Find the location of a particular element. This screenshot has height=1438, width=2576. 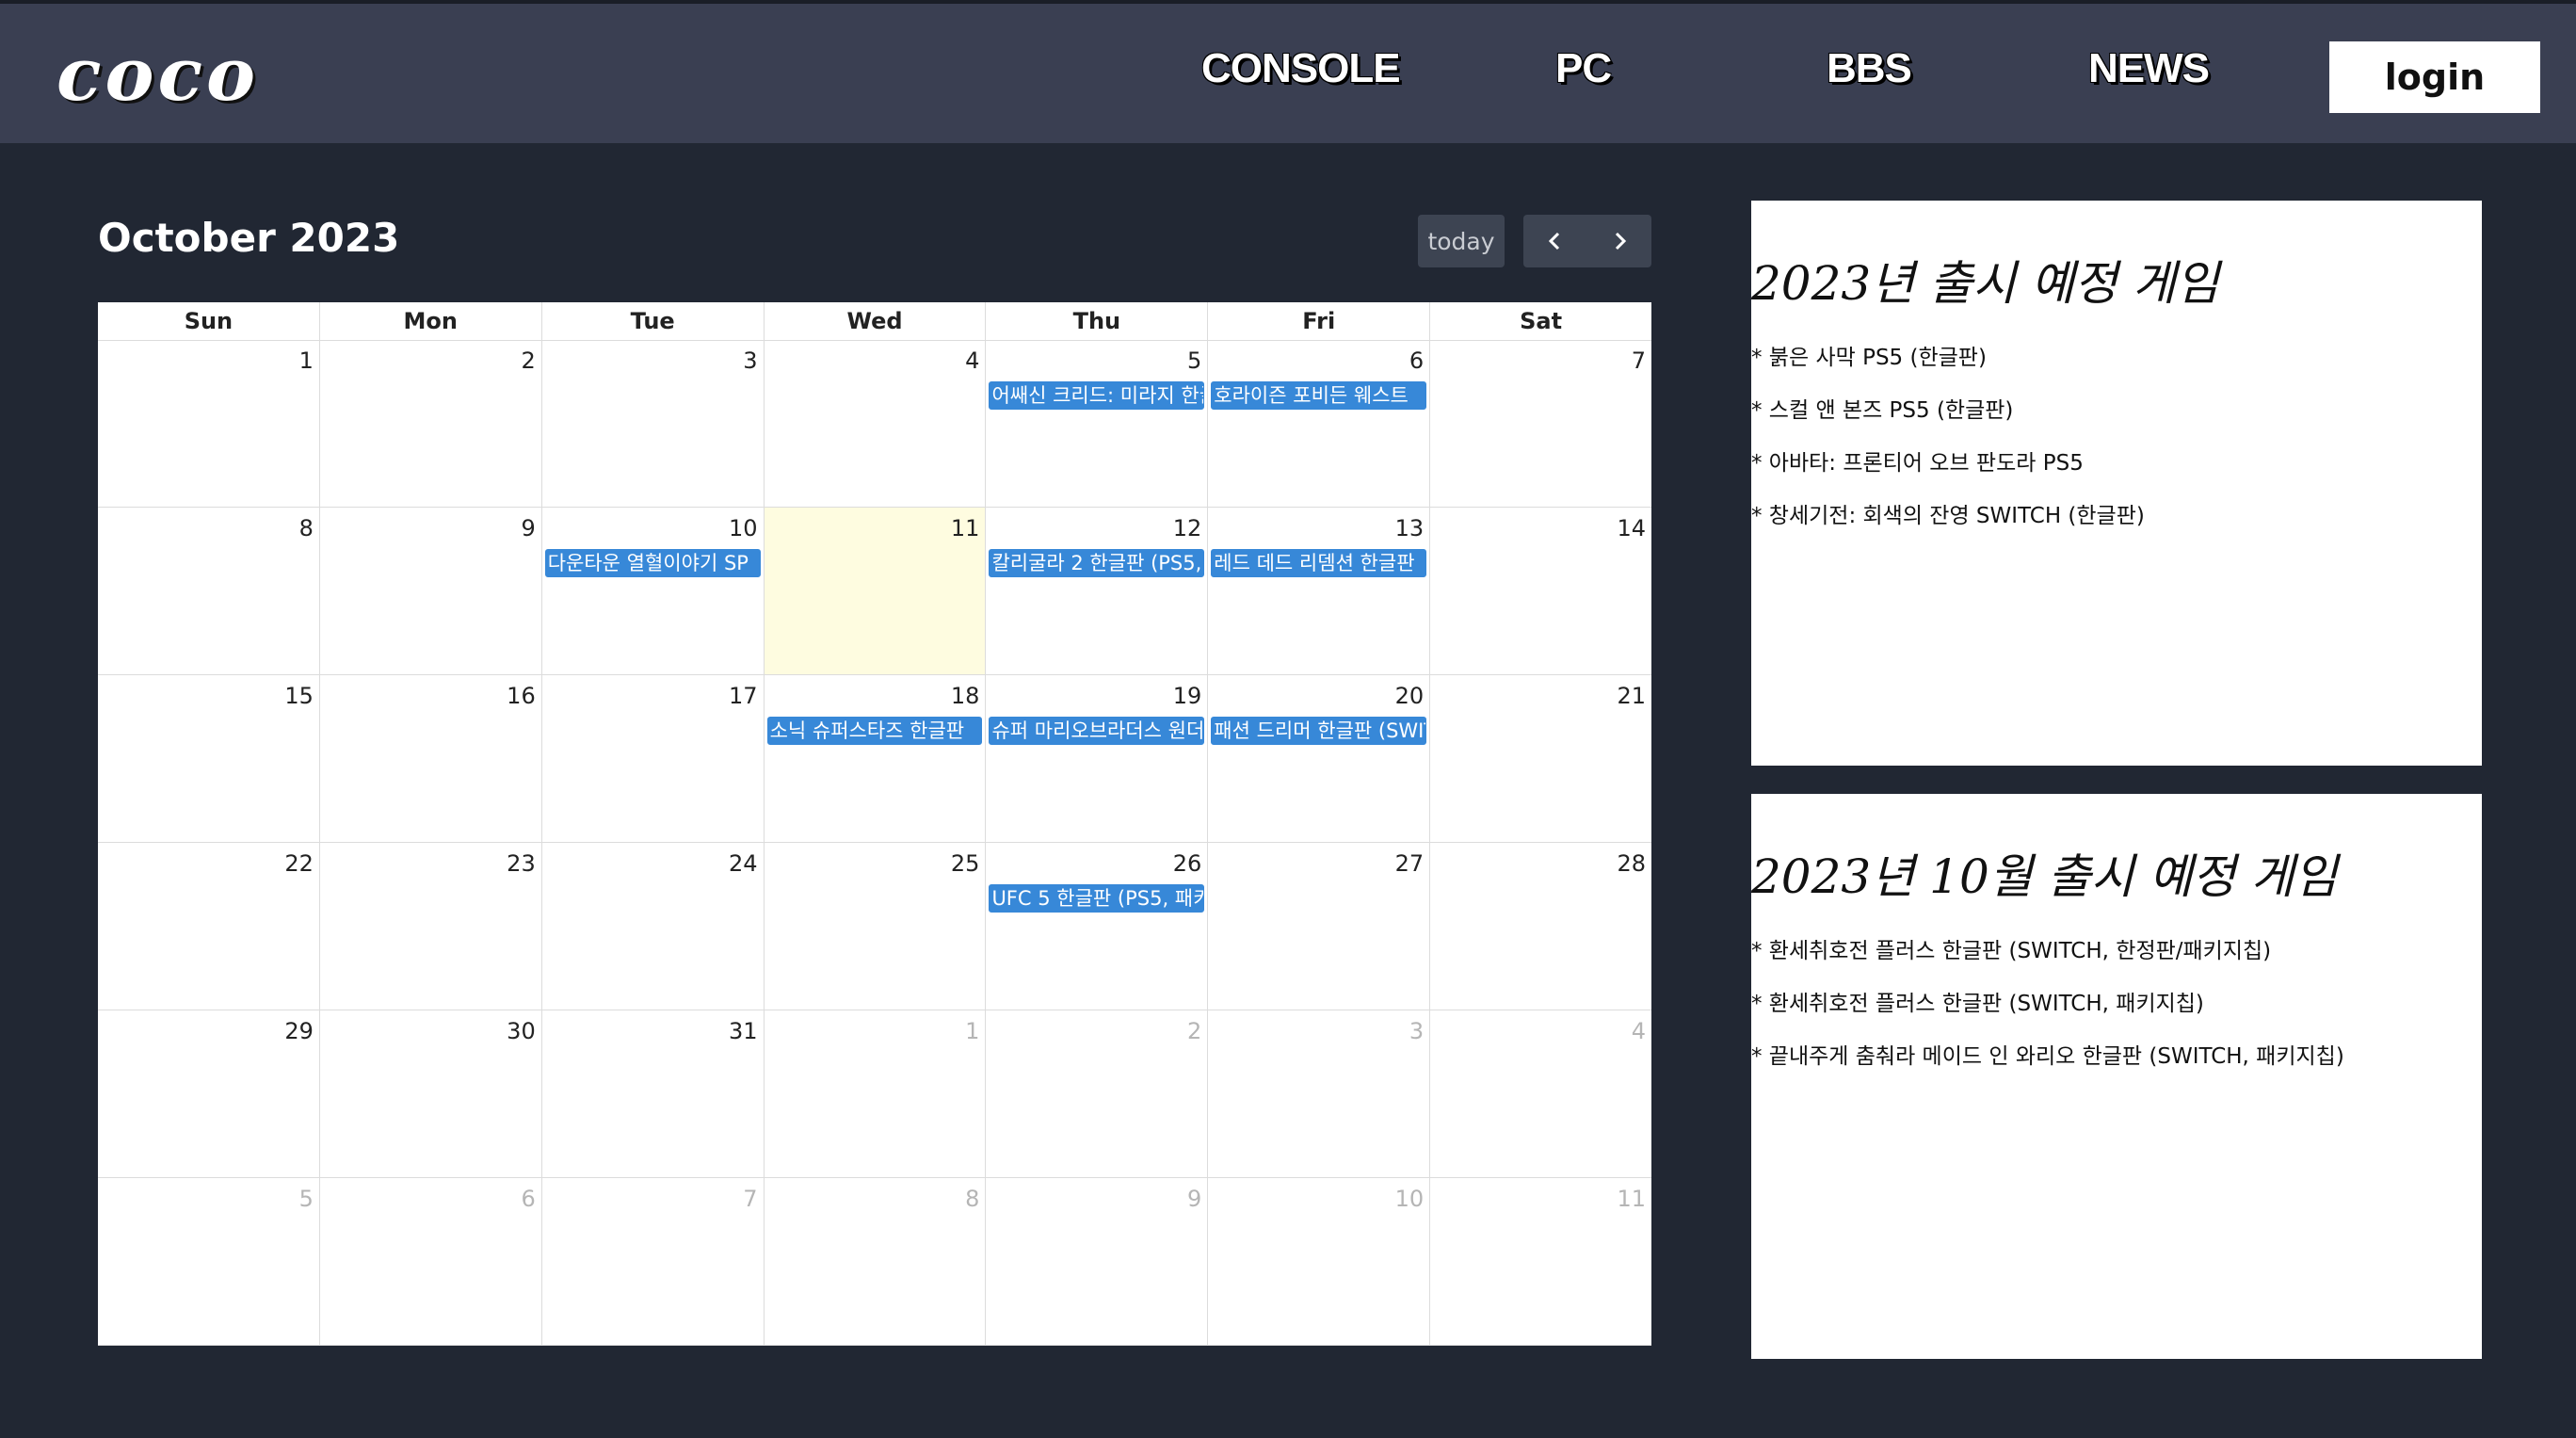

prev-month-button is located at coordinates (1555, 241).